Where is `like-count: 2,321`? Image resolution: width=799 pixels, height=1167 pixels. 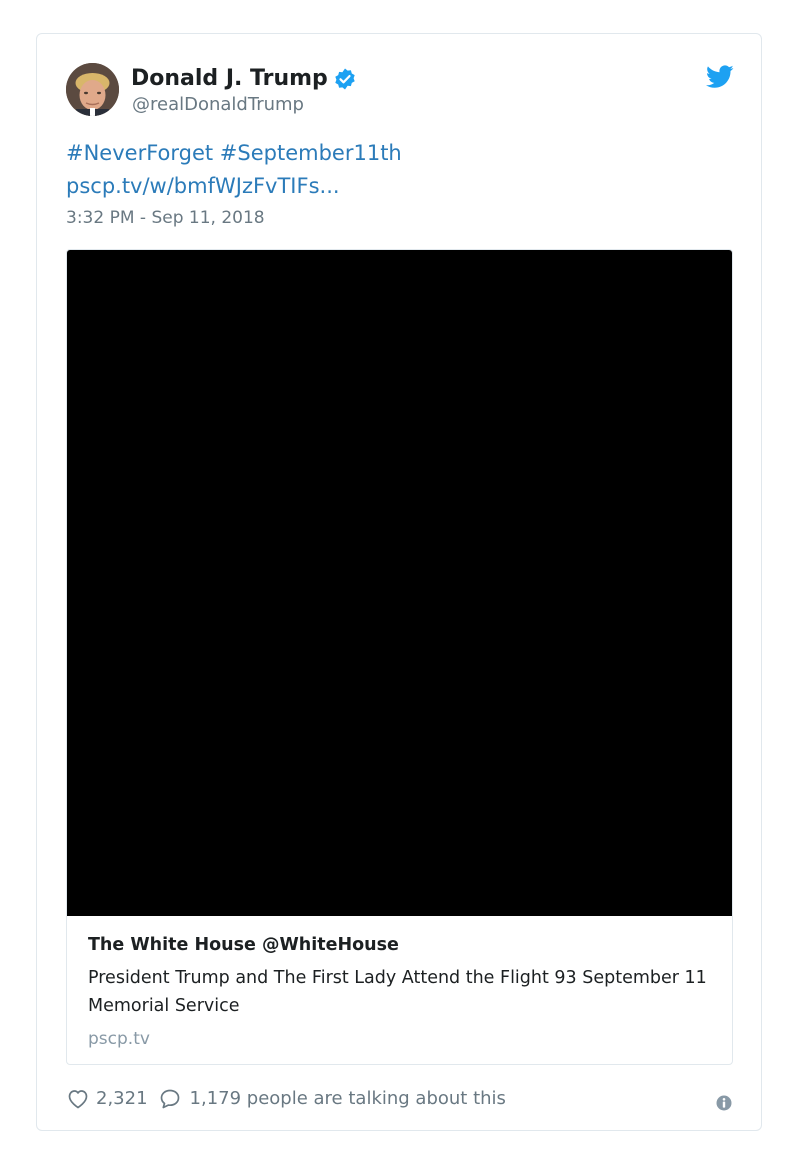
like-count: 2,321 is located at coordinates (122, 1099).